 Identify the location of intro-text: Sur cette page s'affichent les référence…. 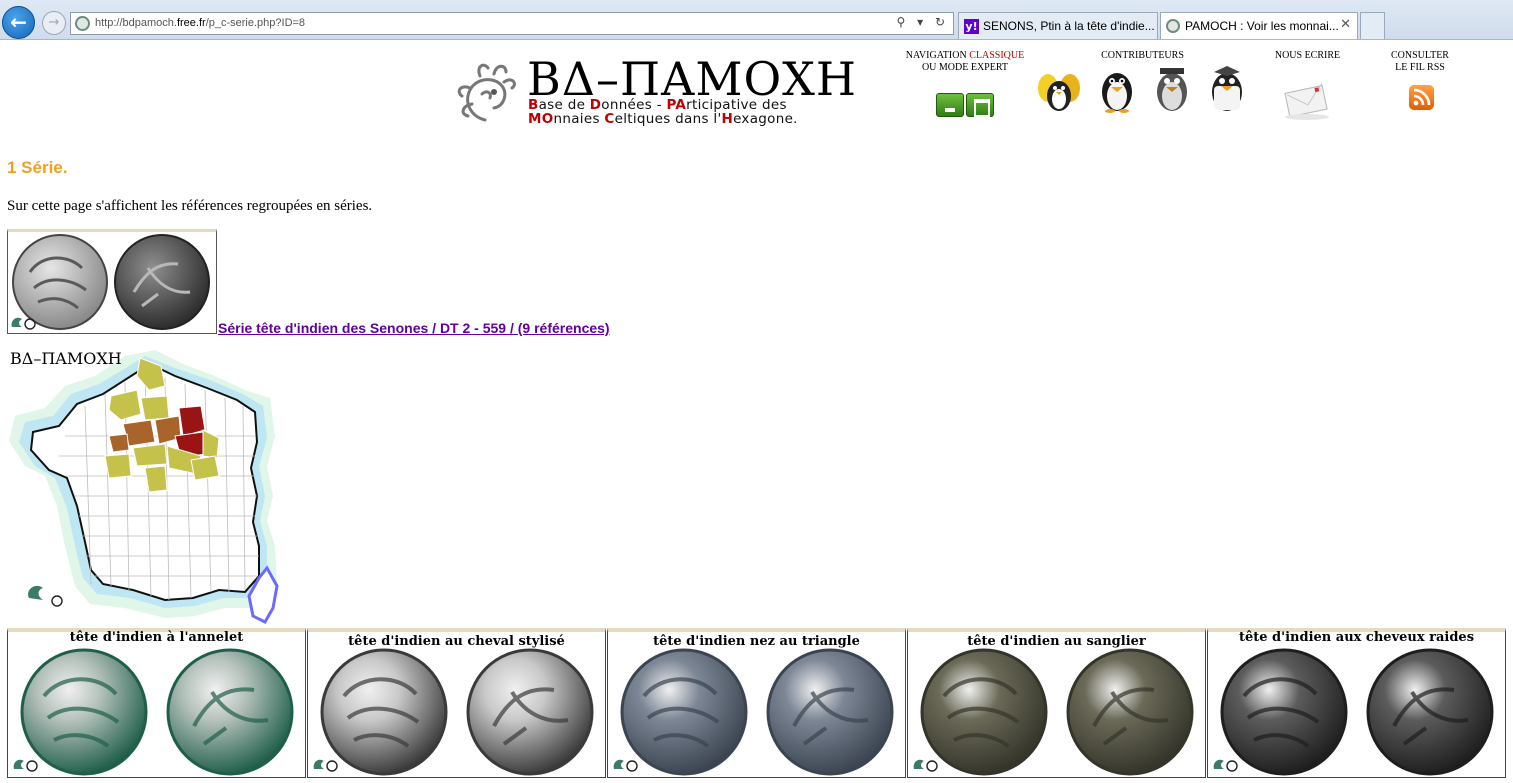
(190, 206).